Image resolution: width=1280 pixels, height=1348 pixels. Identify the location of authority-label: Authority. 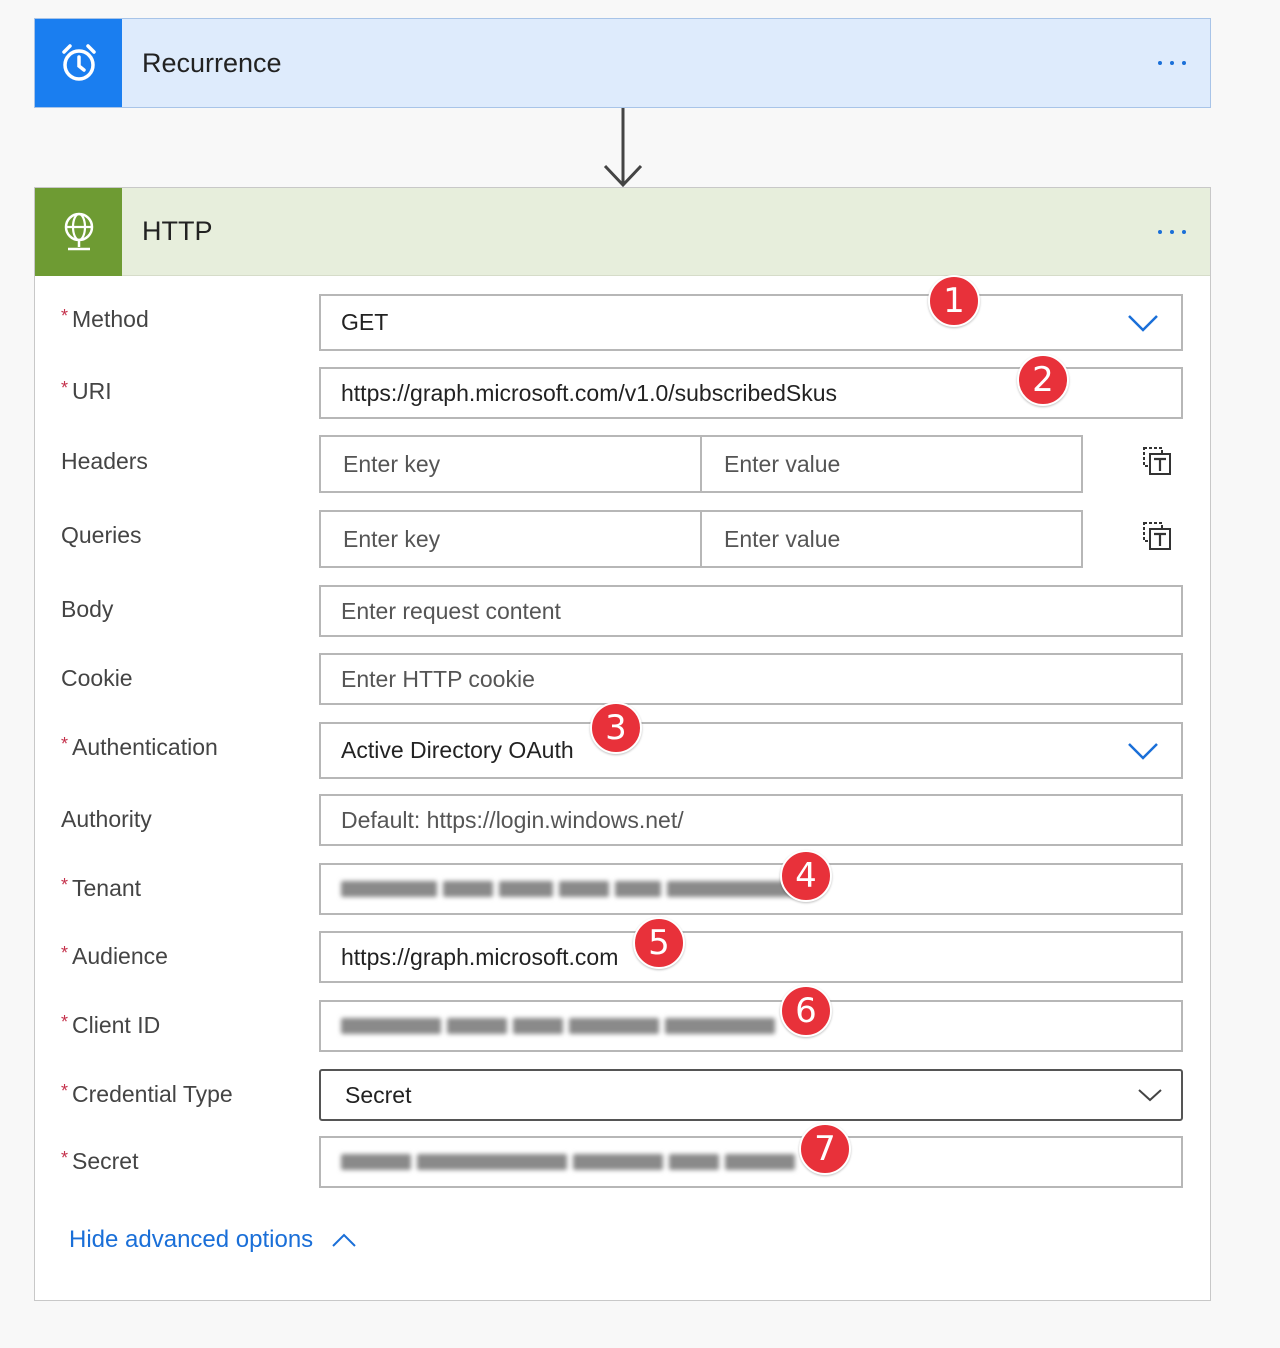
(106, 819).